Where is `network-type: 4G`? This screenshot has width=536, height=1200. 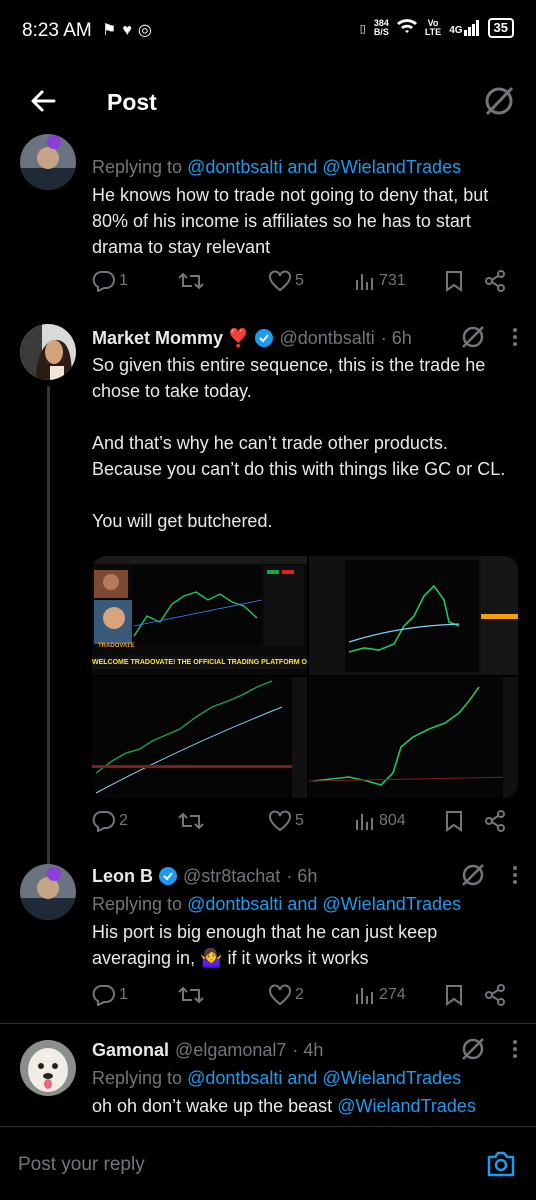
network-type: 4G is located at coordinates (456, 30).